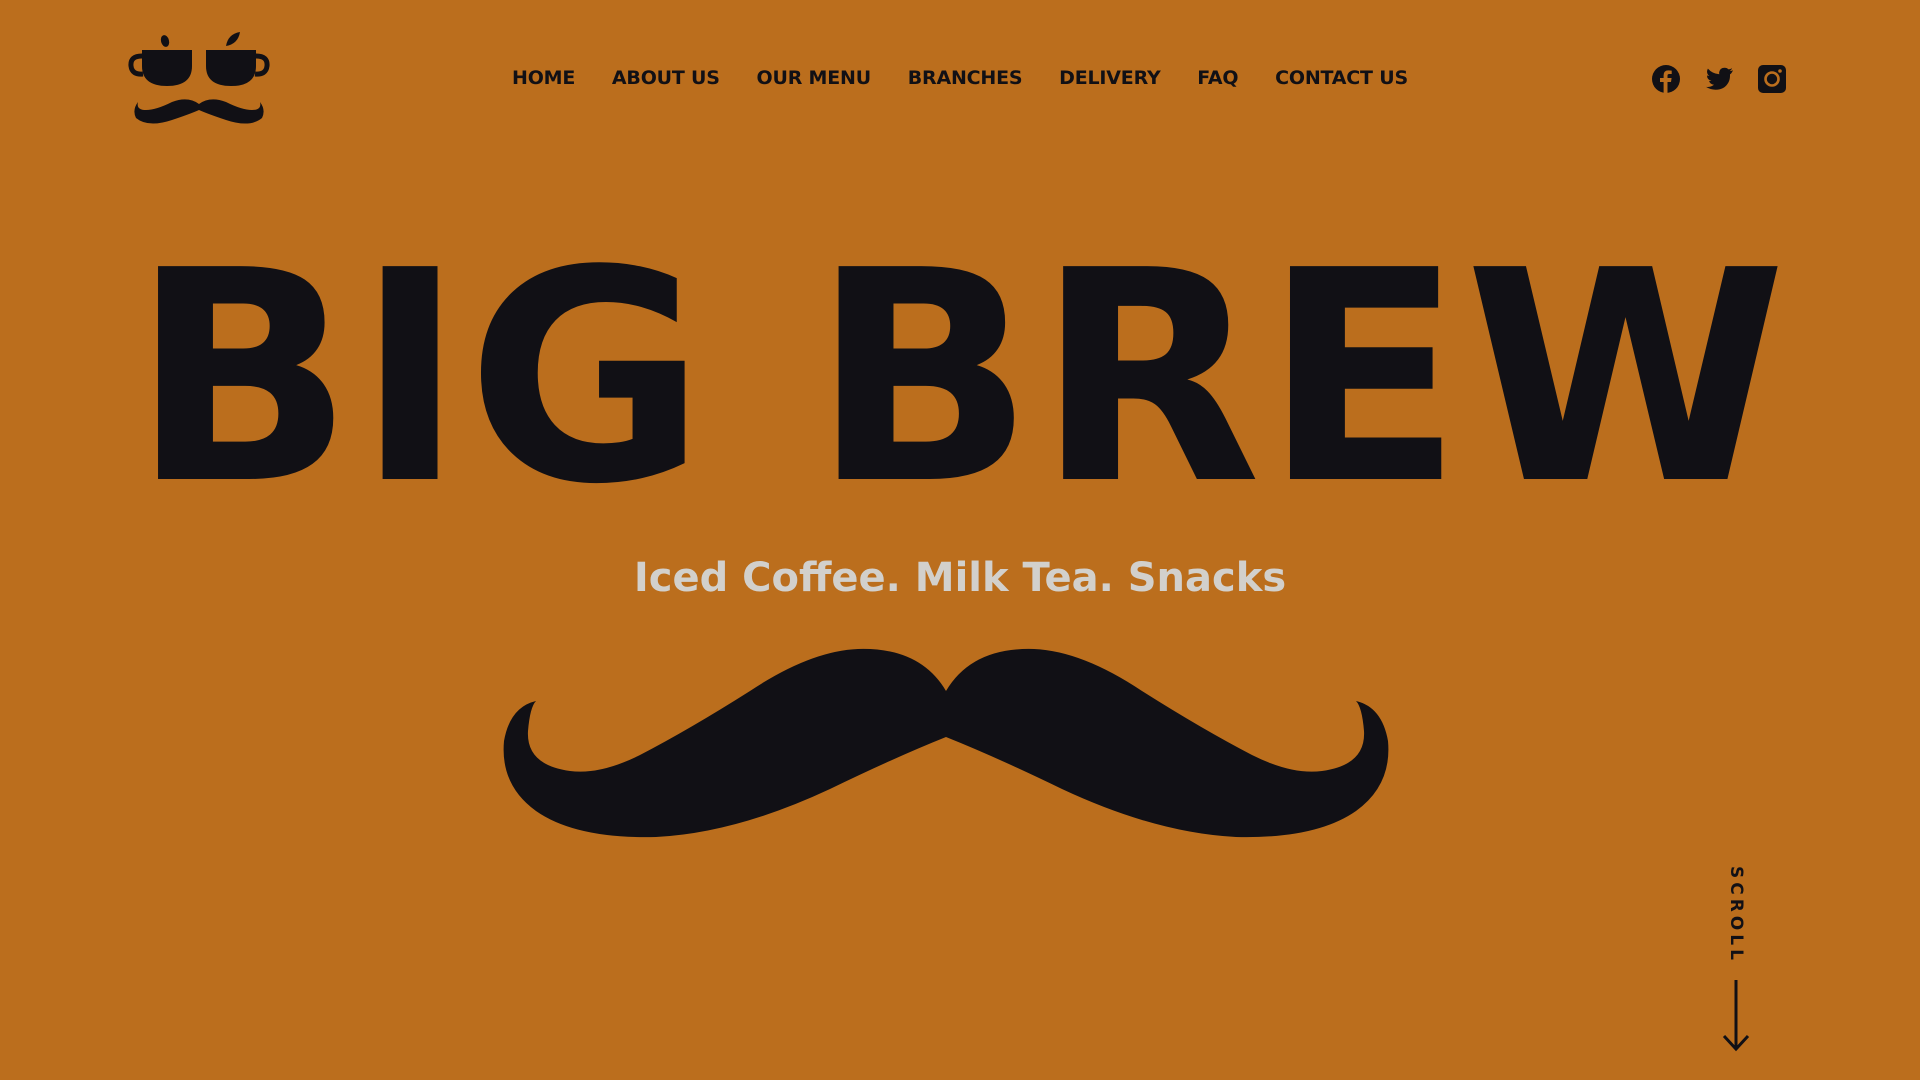  Describe the element at coordinates (1736, 915) in the screenshot. I see `scroll-label: SCROLL` at that location.